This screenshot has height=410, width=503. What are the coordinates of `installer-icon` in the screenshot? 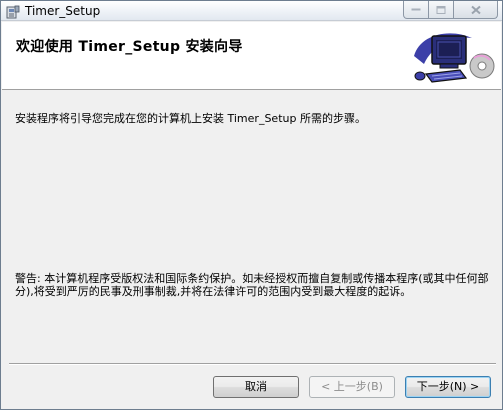 It's located at (13, 11).